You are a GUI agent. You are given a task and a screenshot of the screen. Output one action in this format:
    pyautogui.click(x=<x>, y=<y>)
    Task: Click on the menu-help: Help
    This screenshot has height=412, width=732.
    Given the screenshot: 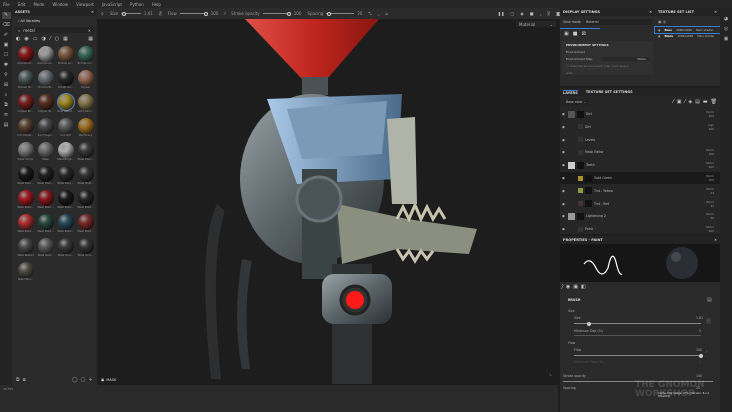 What is the action you would take?
    pyautogui.click(x=156, y=4)
    